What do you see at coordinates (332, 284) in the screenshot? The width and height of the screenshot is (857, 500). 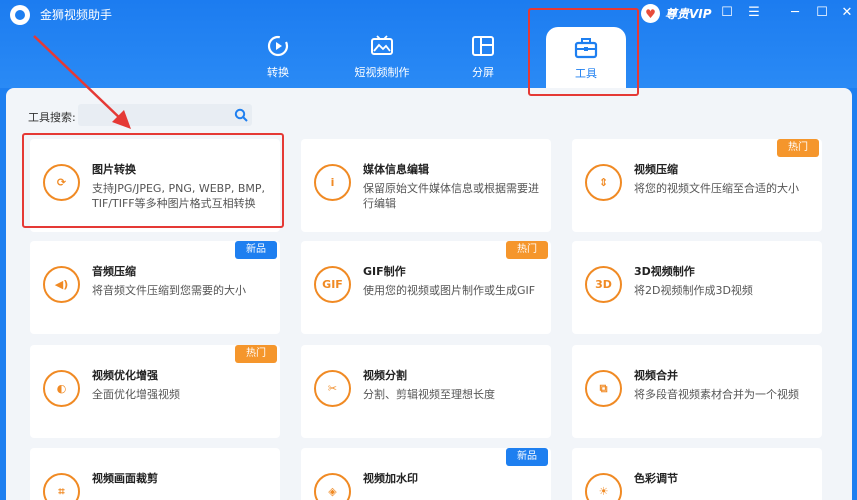 I see `gif-icon: GIF` at bounding box center [332, 284].